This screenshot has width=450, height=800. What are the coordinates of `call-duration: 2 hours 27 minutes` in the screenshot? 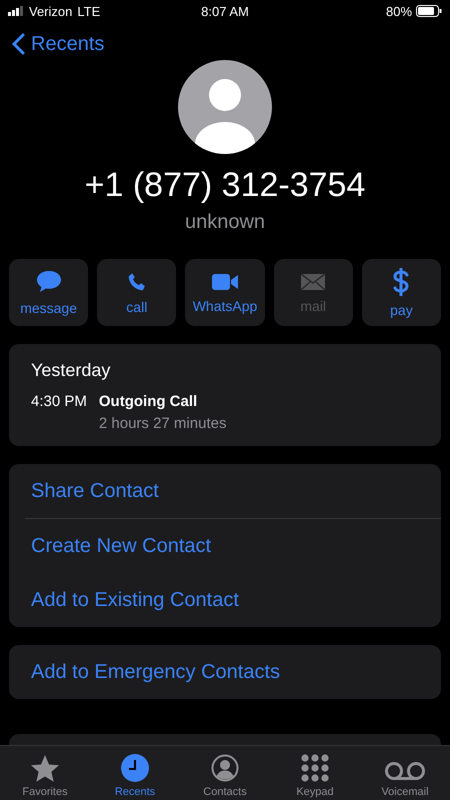 It's located at (162, 423).